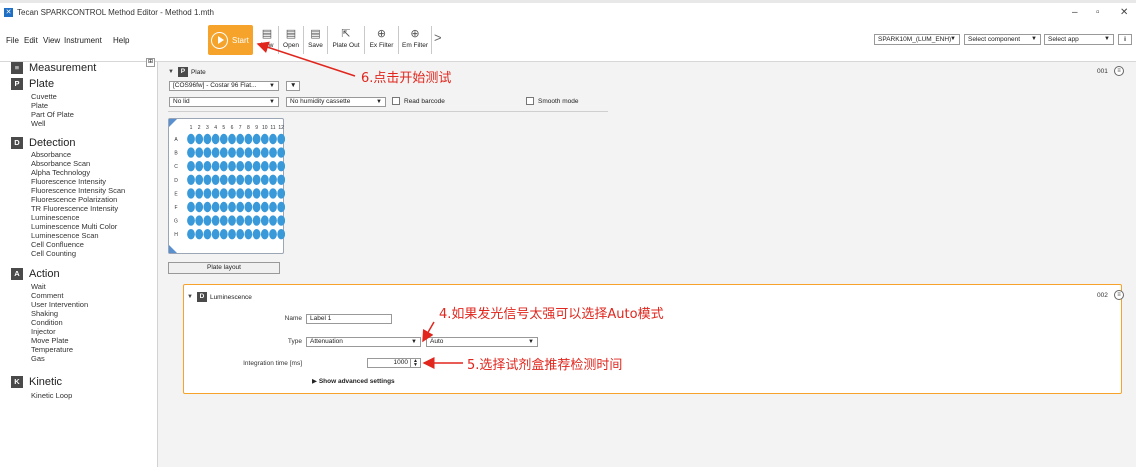 Image resolution: width=1136 pixels, height=467 pixels. I want to click on well-D10, so click(264, 179).